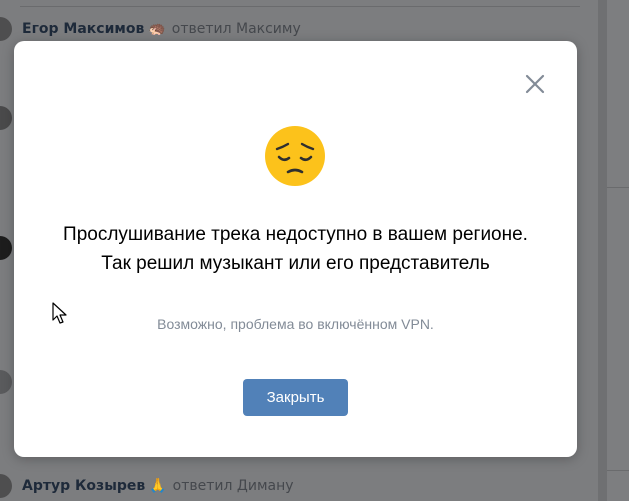 Image resolution: width=629 pixels, height=501 pixels. What do you see at coordinates (158, 486) in the screenshot?
I see `author-emoji-icon: 🙏` at bounding box center [158, 486].